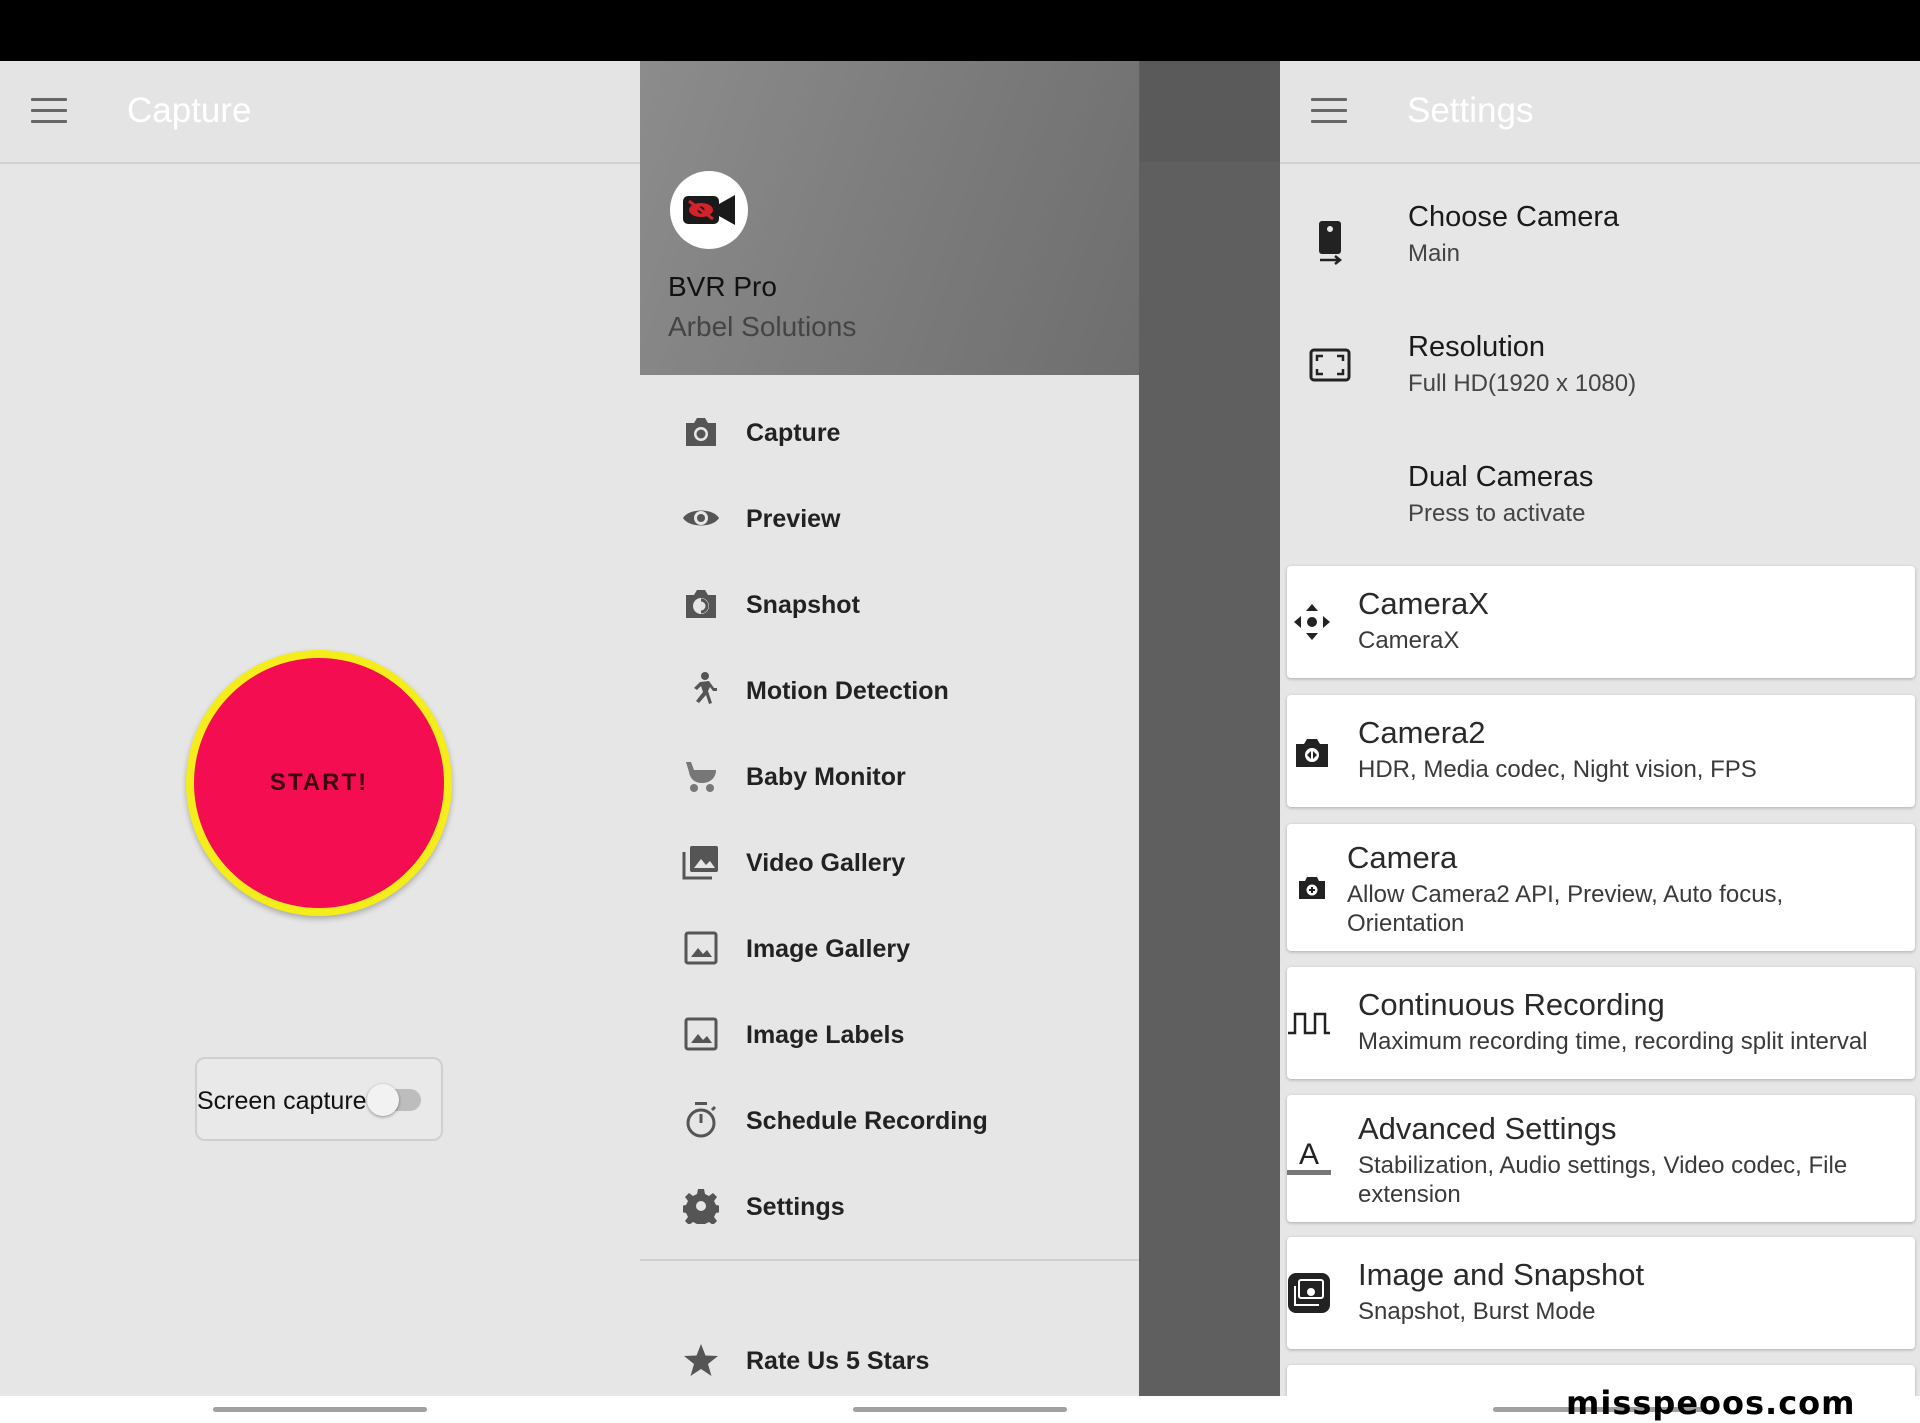 Image resolution: width=1920 pixels, height=1423 pixels. I want to click on aspect-ratio-icon, so click(1330, 365).